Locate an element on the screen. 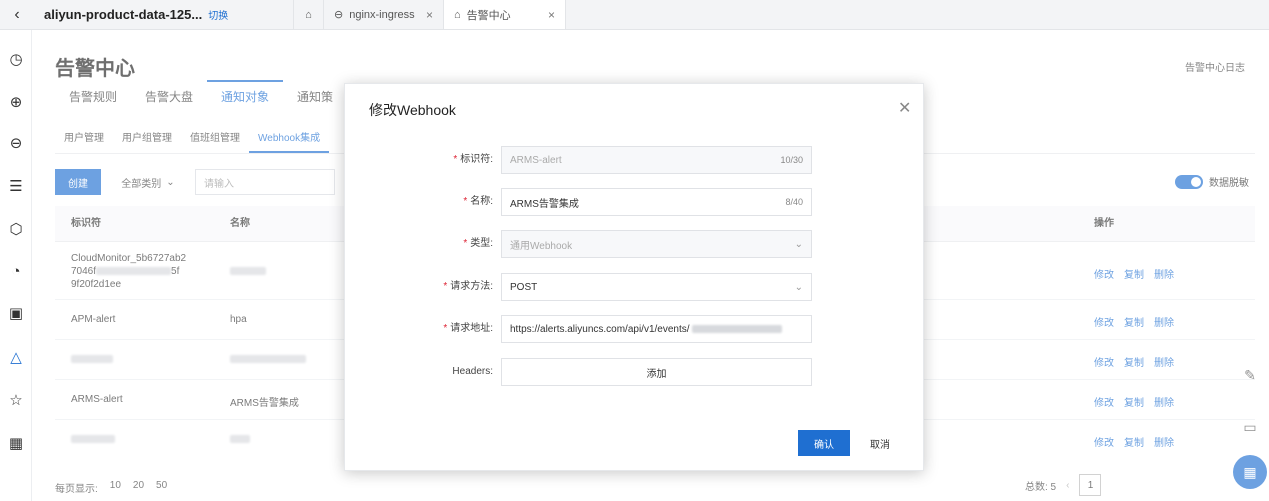  char-count: 10/30 is located at coordinates (791, 160).